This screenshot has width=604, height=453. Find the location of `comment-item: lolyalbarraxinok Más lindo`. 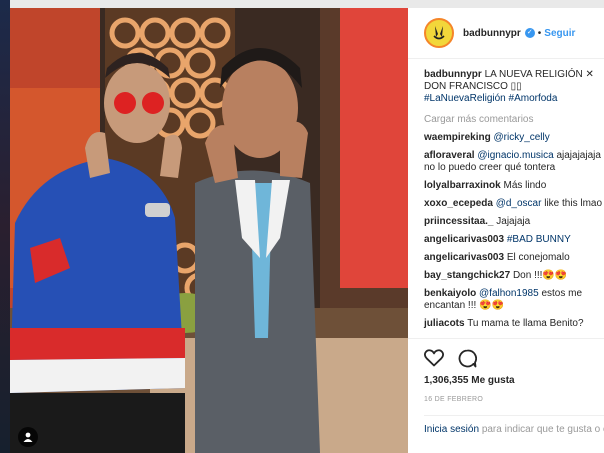

comment-item: lolyalbarraxinok Más lindo is located at coordinates (514, 186).